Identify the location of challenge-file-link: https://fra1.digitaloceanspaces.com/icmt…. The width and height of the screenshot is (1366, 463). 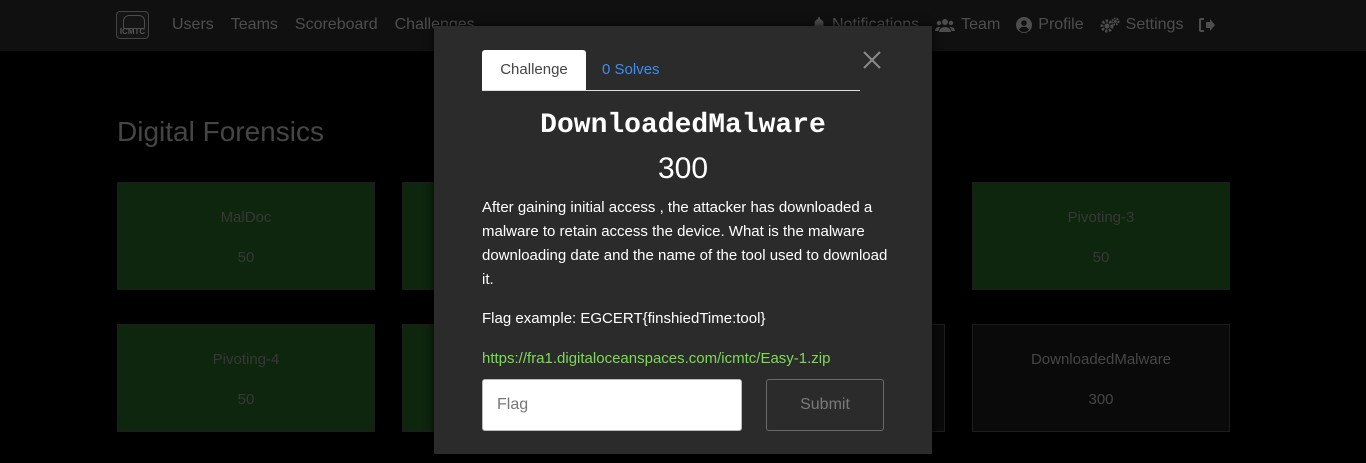
(656, 358).